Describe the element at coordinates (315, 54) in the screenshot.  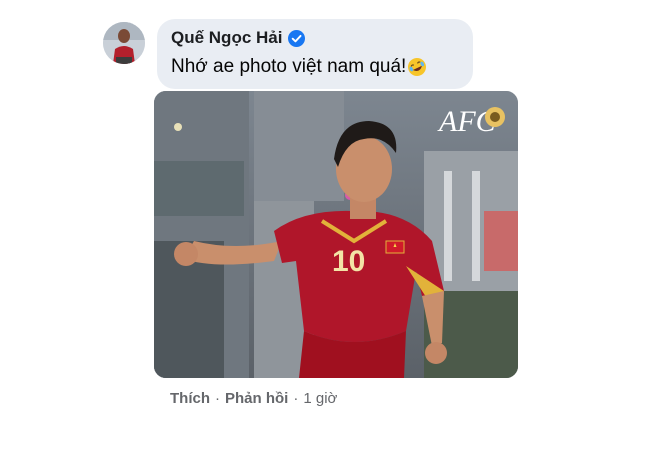
I see `comment-bubble: Quế Ngọc Hải Nhớ ae photo việt nam quá!` at that location.